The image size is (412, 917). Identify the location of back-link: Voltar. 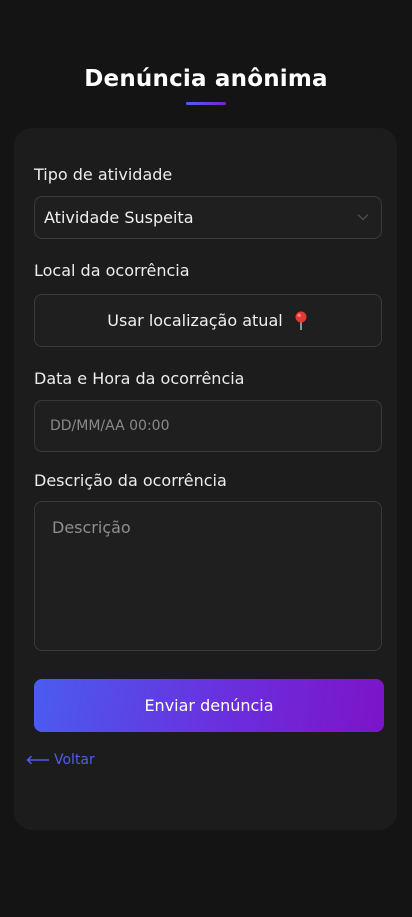
(60, 760).